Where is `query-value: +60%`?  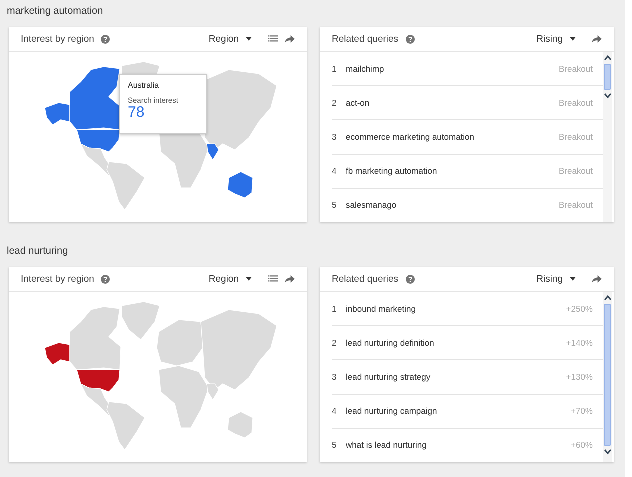
query-value: +60% is located at coordinates (582, 445).